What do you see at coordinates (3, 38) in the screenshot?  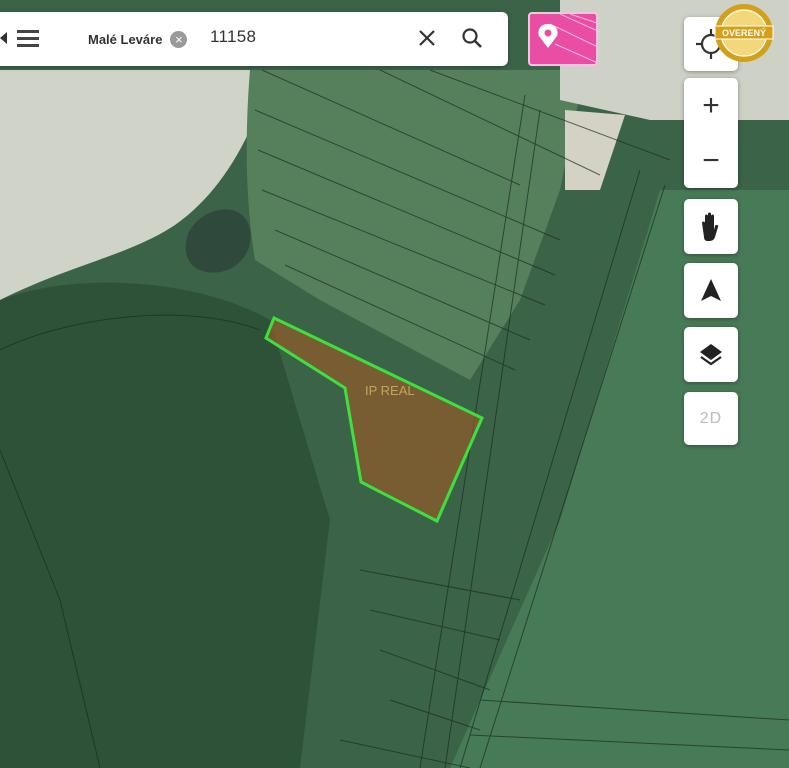 I see `back-arrow-icon` at bounding box center [3, 38].